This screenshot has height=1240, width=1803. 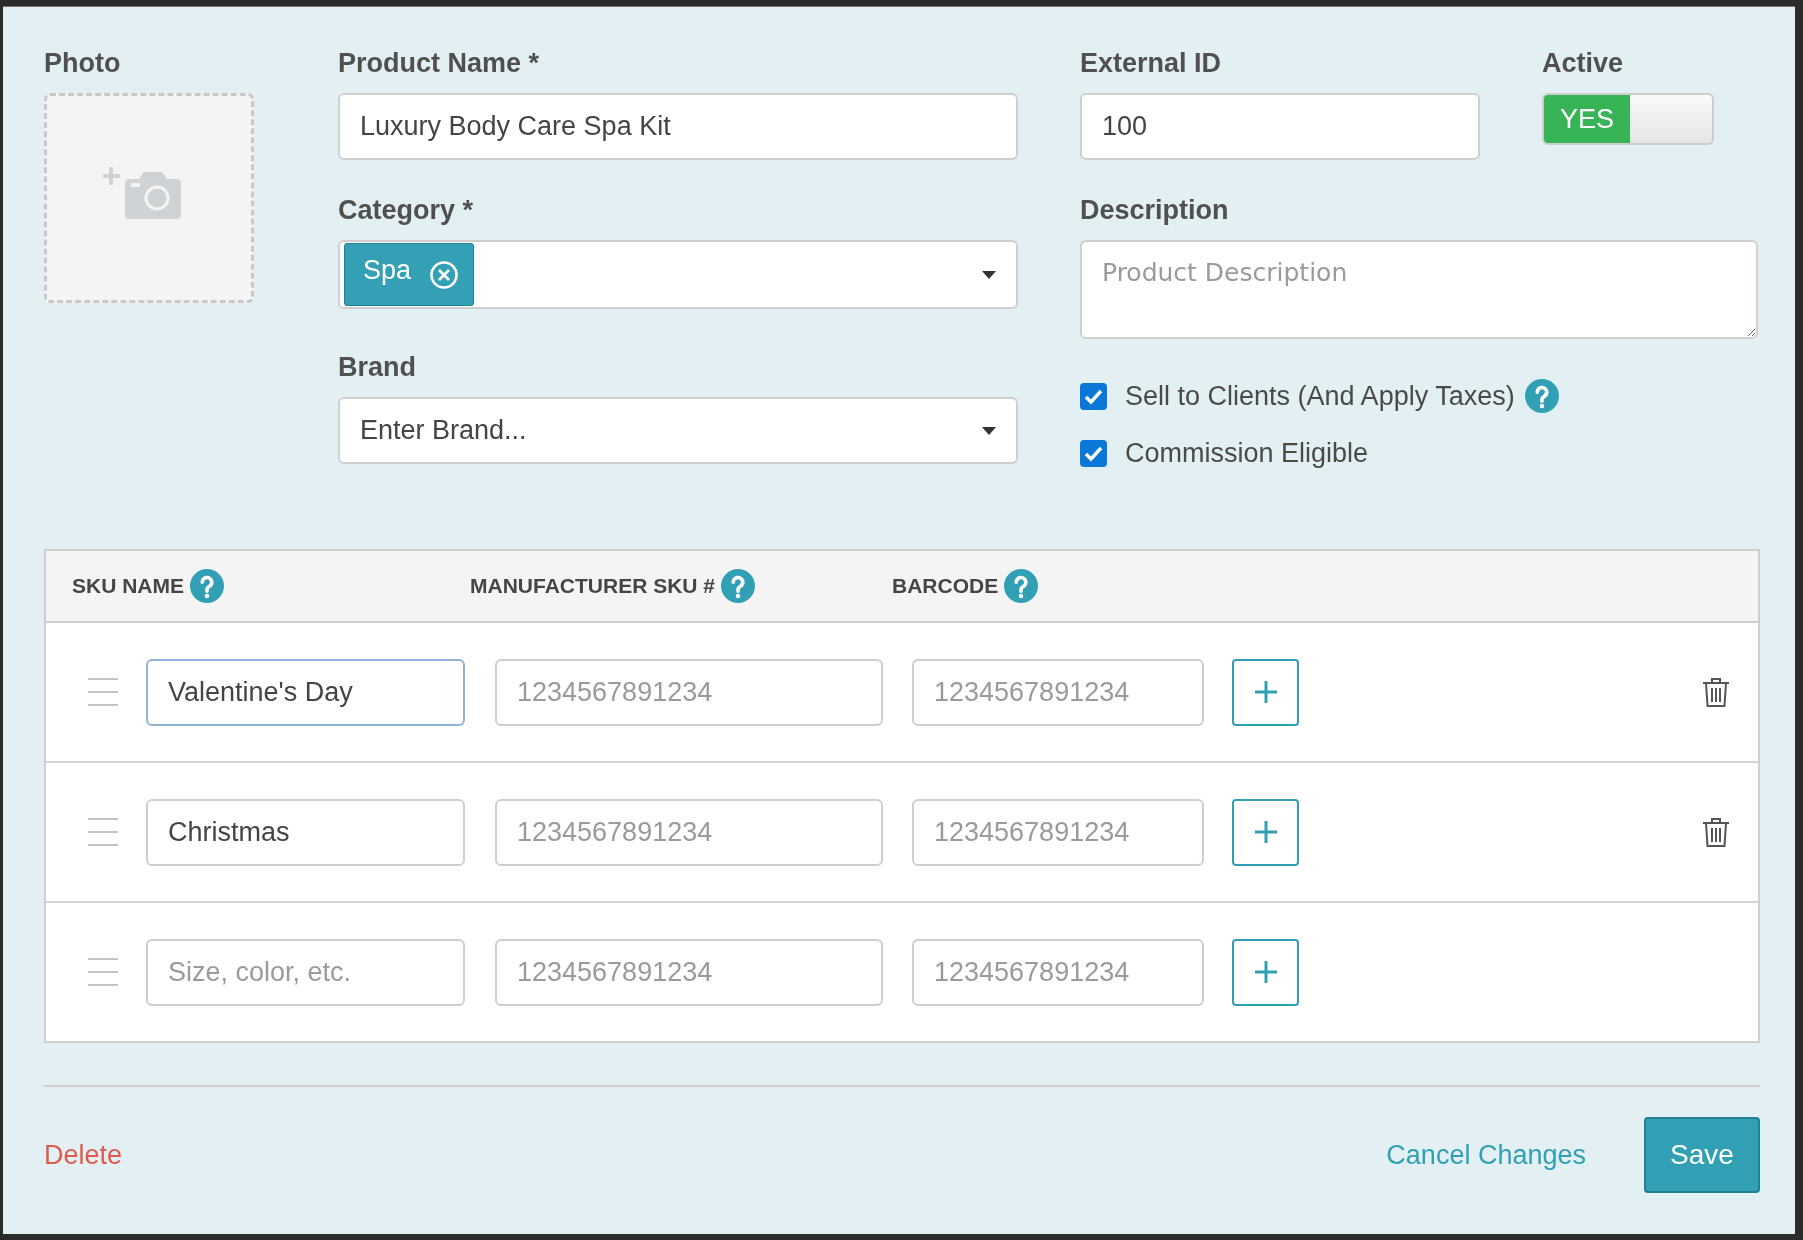 I want to click on column-header: BARCODE, so click(x=945, y=586).